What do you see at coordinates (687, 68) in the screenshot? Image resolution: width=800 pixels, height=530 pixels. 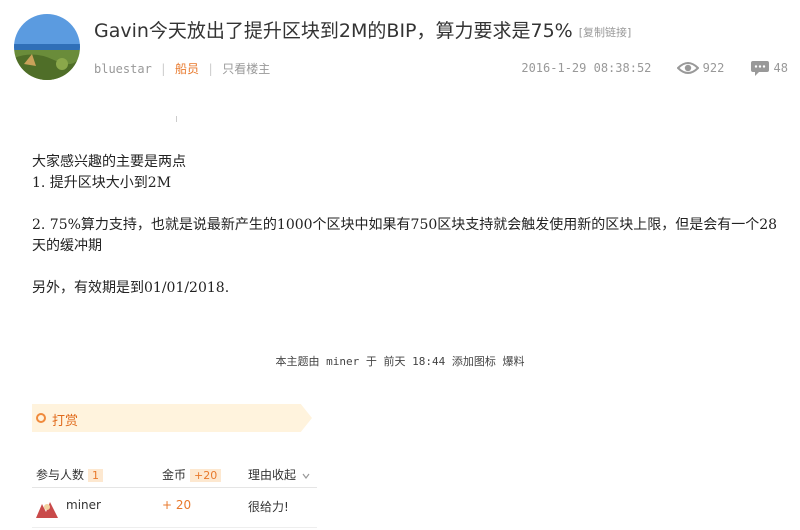 I see `eye-icon` at bounding box center [687, 68].